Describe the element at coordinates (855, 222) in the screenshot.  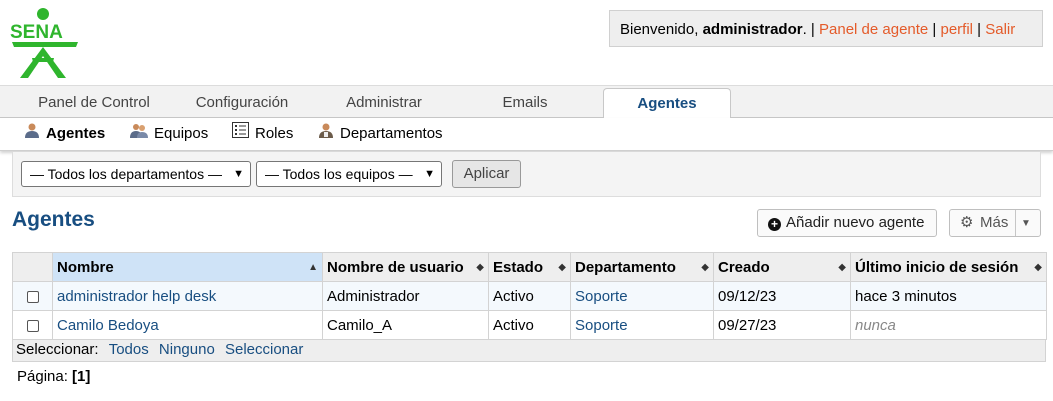
I see `add-agent-label: Añadir nuevo agente` at that location.